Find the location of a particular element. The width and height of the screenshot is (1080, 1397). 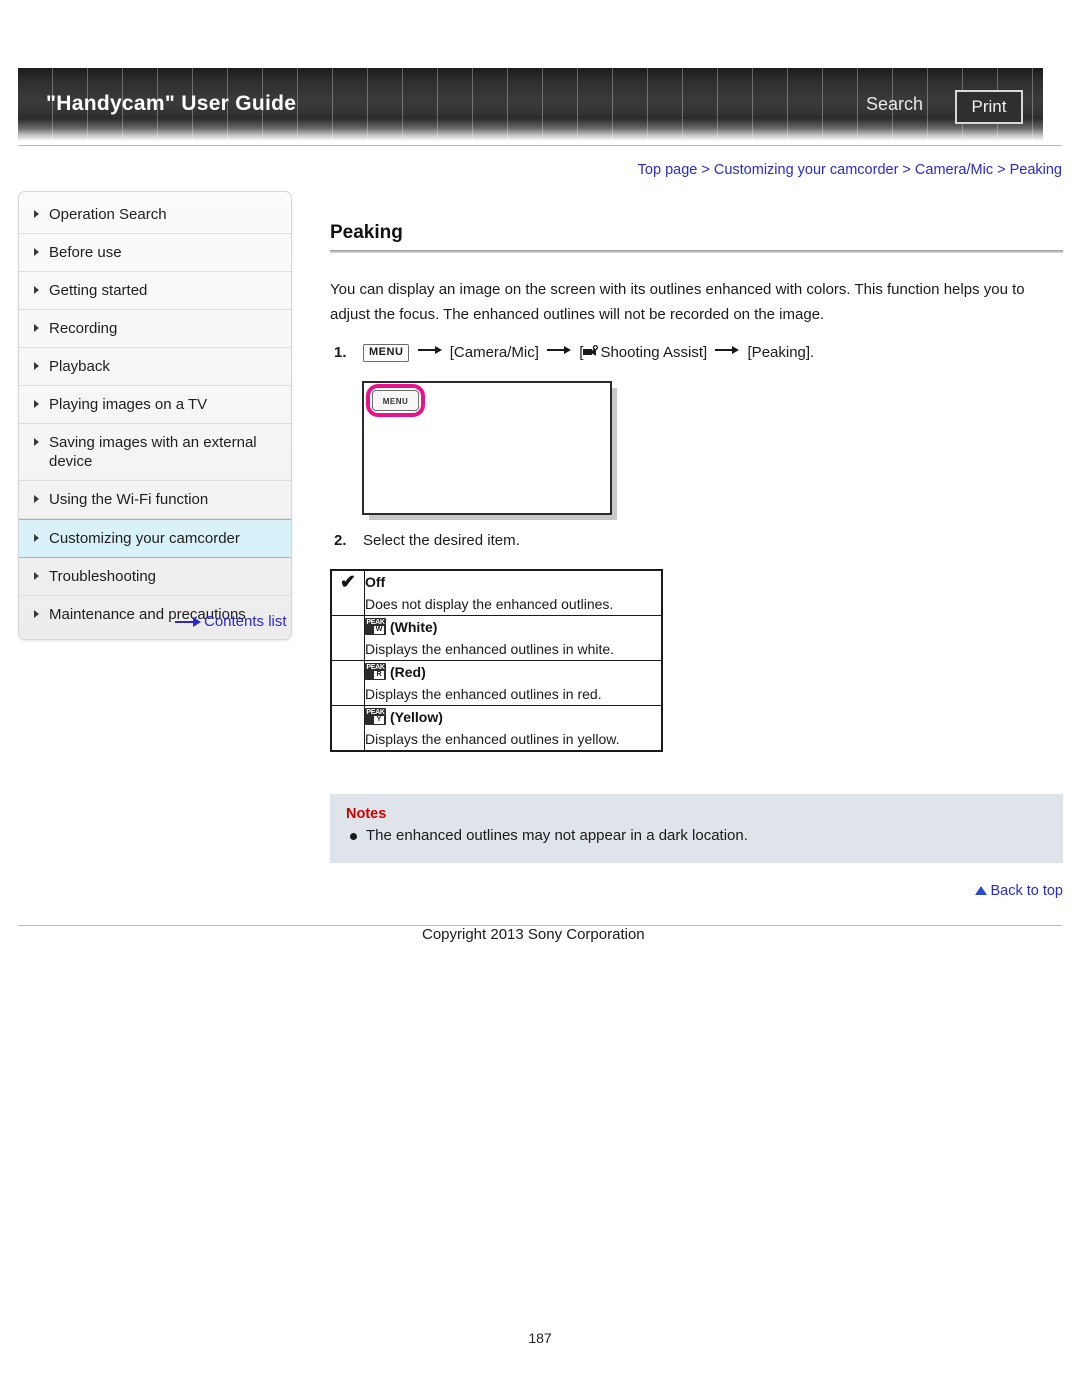

menu-button-icon: MENU is located at coordinates (386, 353).